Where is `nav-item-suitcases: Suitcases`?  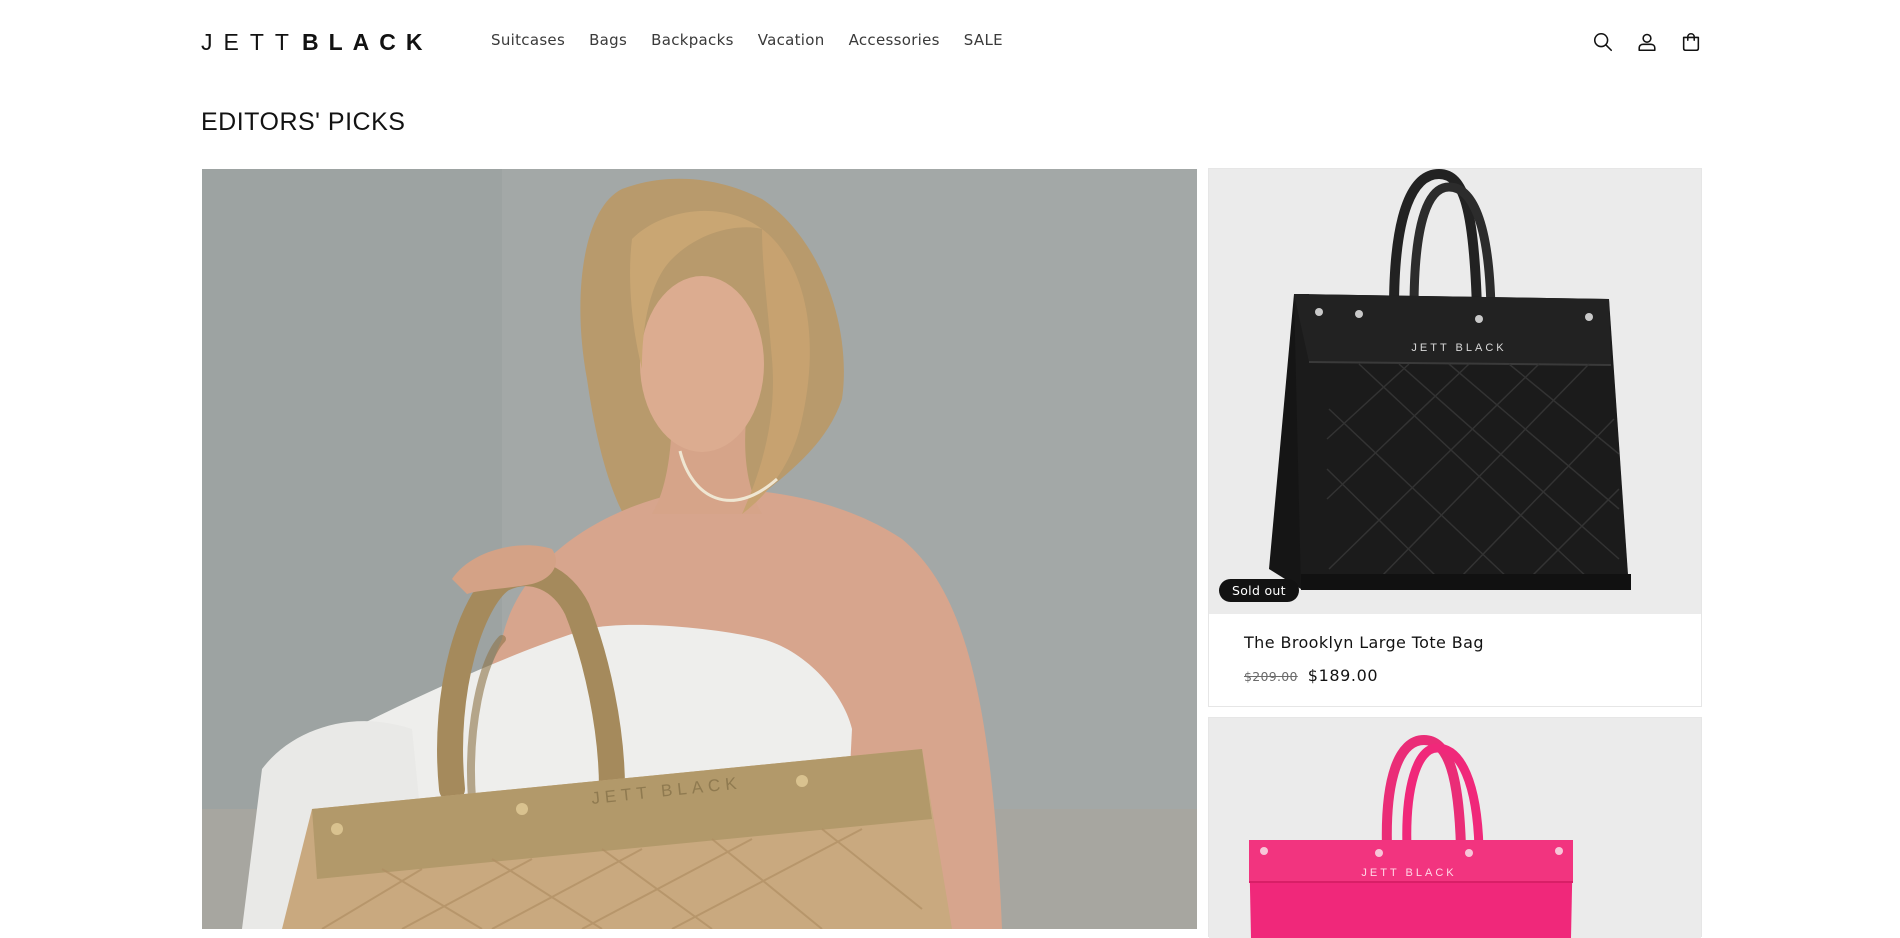
nav-item-suitcases: Suitcases is located at coordinates (528, 40).